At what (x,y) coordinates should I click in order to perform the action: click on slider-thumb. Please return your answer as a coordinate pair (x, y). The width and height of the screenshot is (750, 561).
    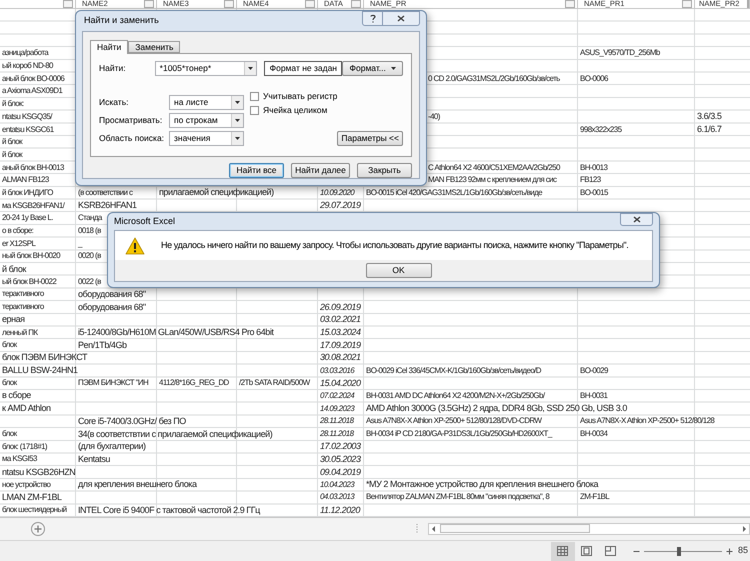
    Looking at the image, I should click on (679, 551).